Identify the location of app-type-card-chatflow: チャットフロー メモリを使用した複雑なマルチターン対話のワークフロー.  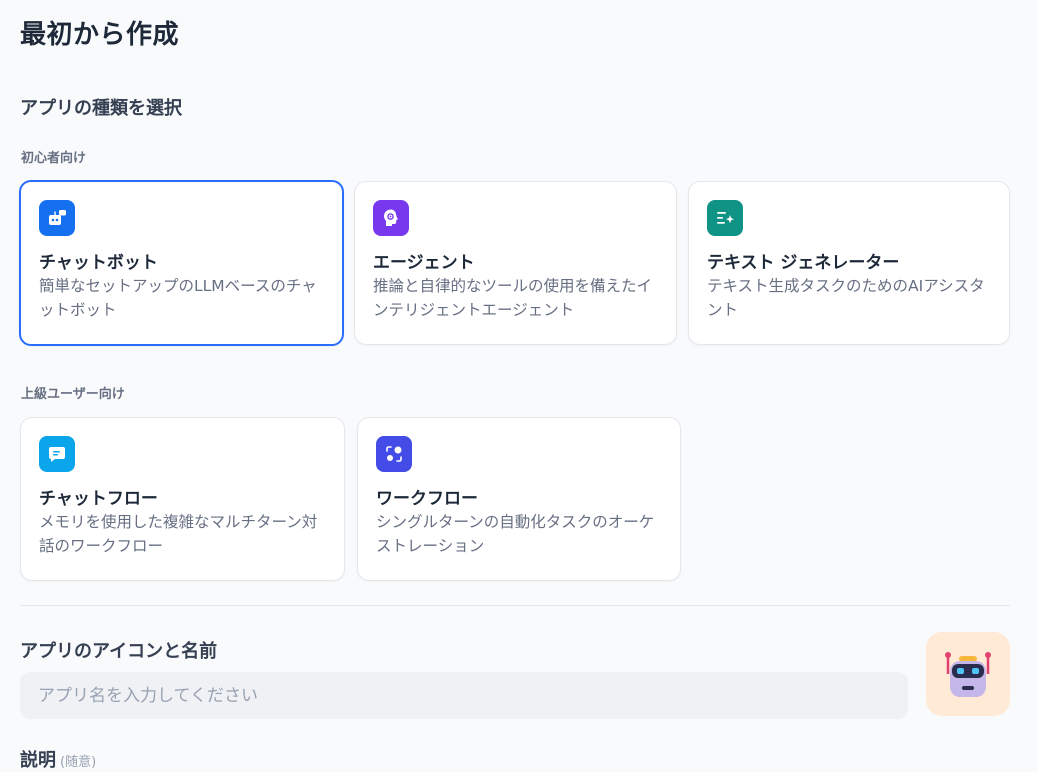
(182, 499).